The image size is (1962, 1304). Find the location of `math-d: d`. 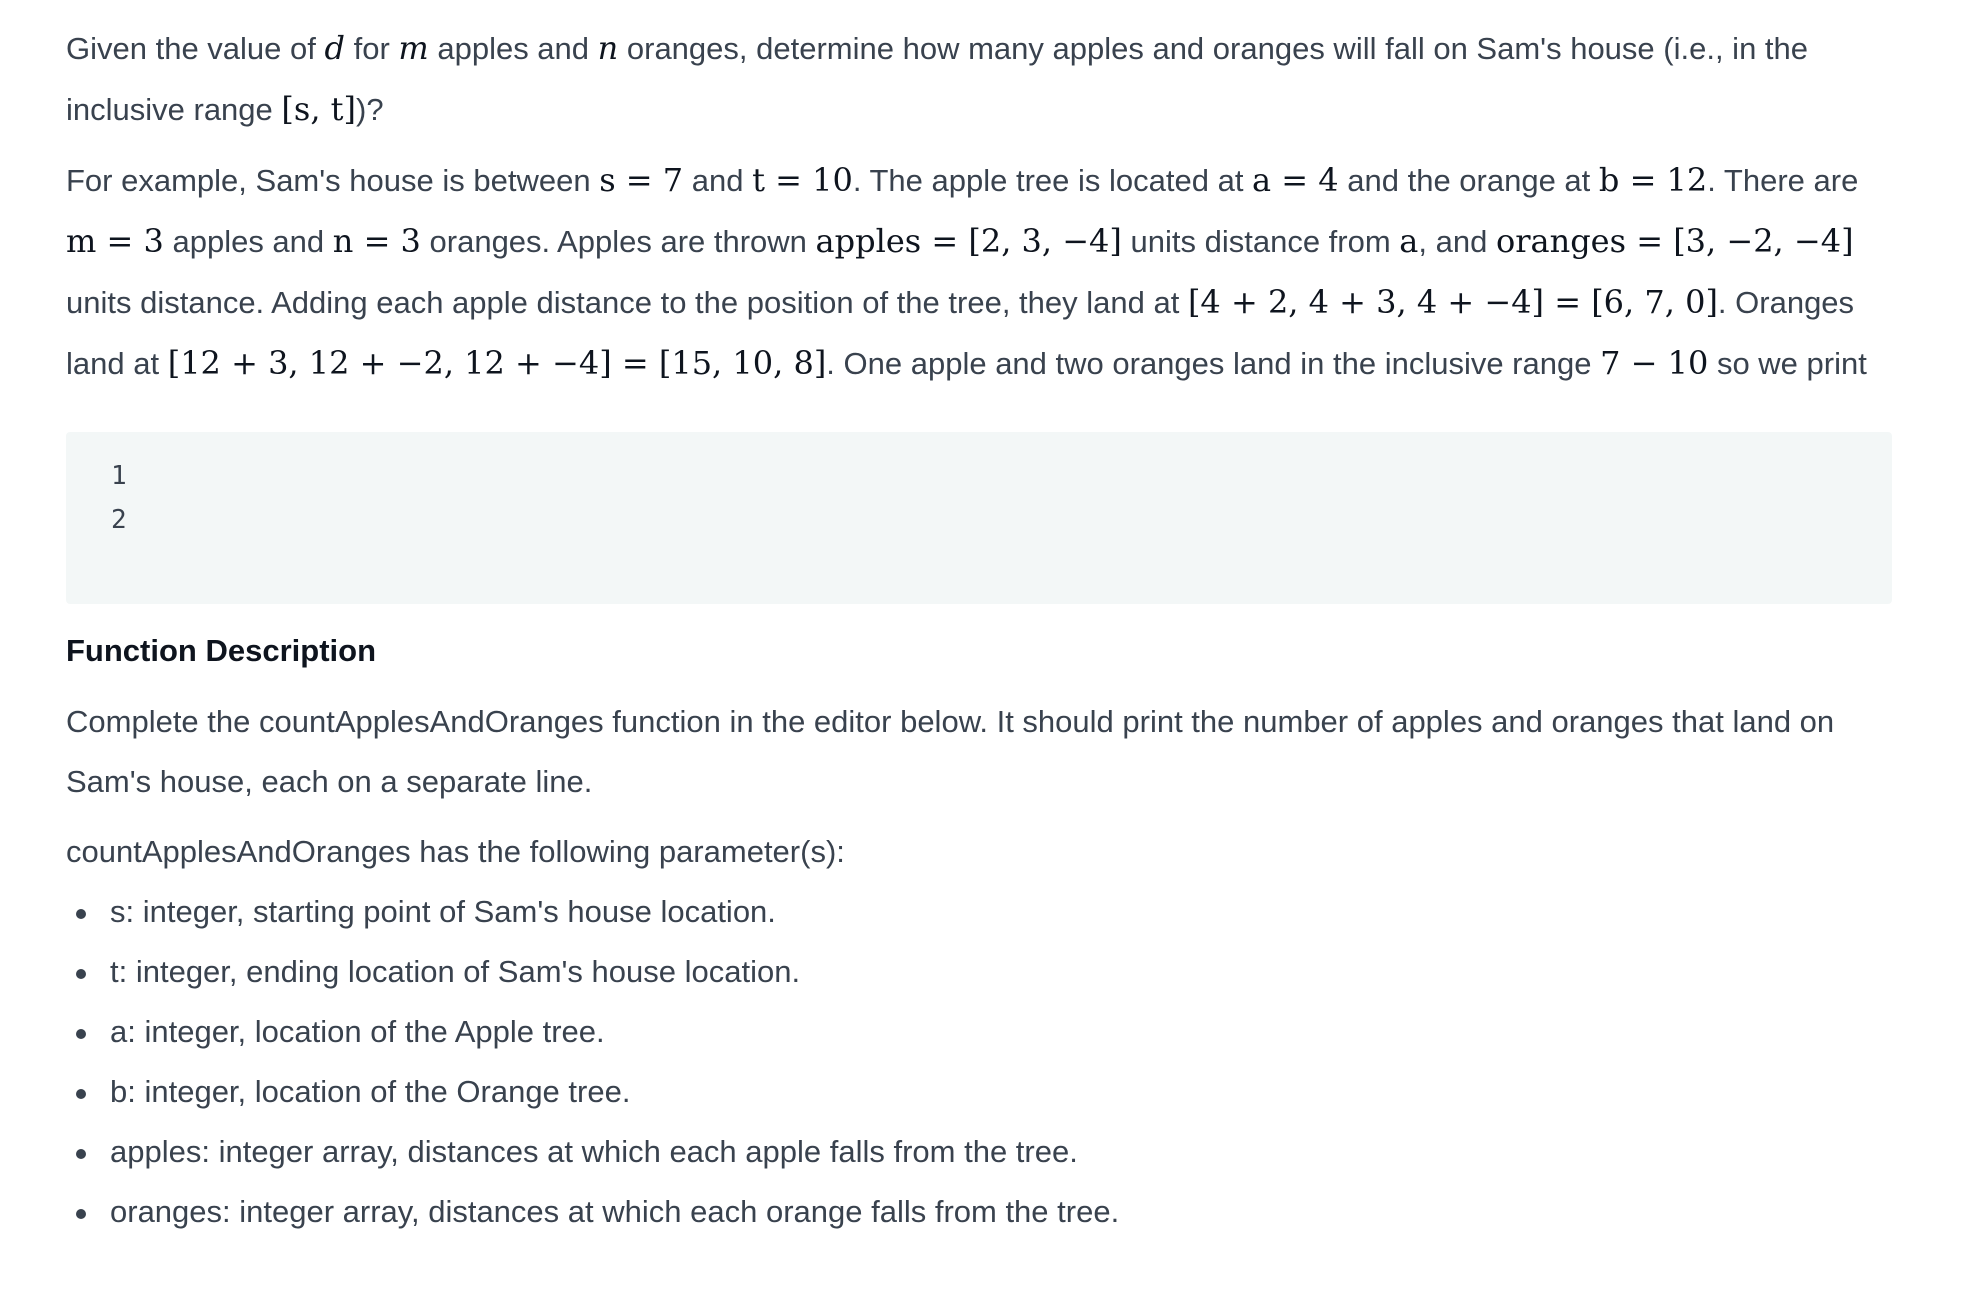

math-d: d is located at coordinates (334, 48).